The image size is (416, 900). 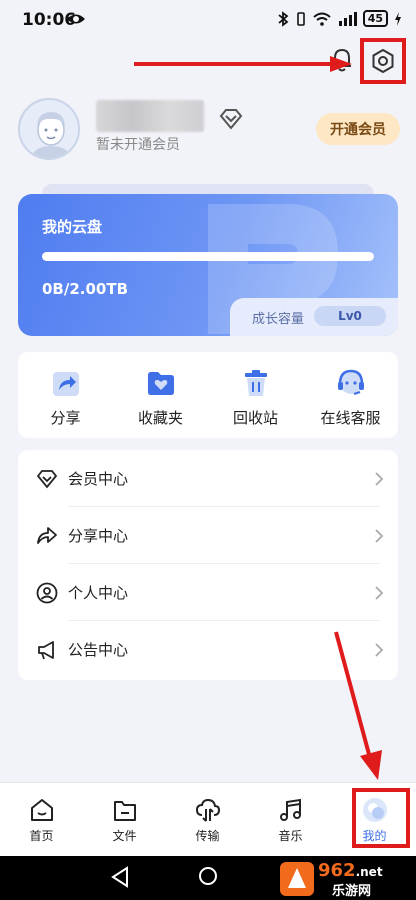 I want to click on nav-tab-transfer: 传输, so click(x=207, y=820).